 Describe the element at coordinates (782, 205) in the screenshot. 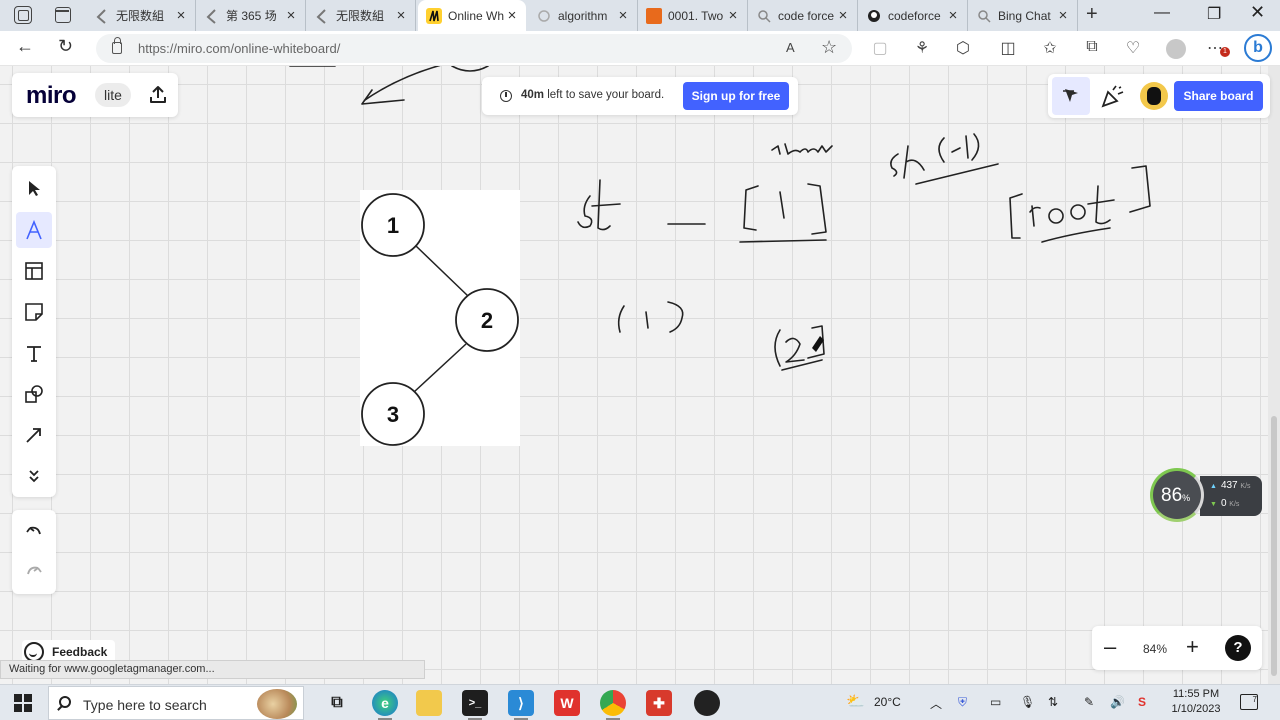

I see `ink-one` at that location.